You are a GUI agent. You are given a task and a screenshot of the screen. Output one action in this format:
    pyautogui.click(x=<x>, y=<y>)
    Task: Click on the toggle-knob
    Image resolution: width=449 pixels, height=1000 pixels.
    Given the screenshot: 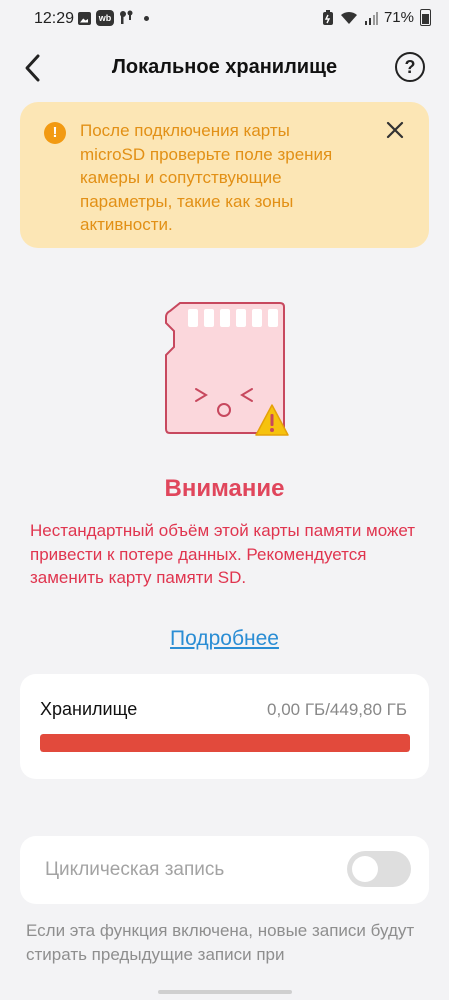 What is the action you would take?
    pyautogui.click(x=365, y=869)
    